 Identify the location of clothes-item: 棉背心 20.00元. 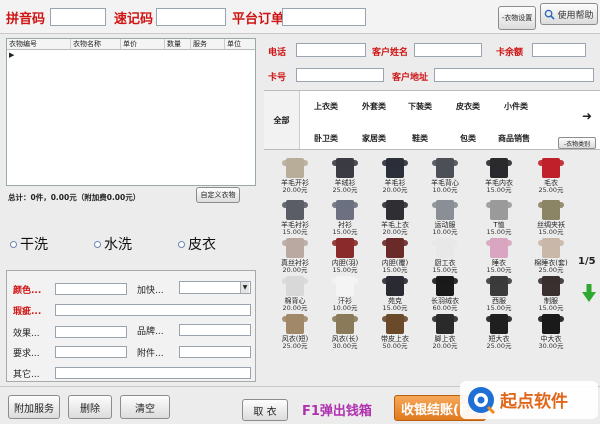
(295, 294).